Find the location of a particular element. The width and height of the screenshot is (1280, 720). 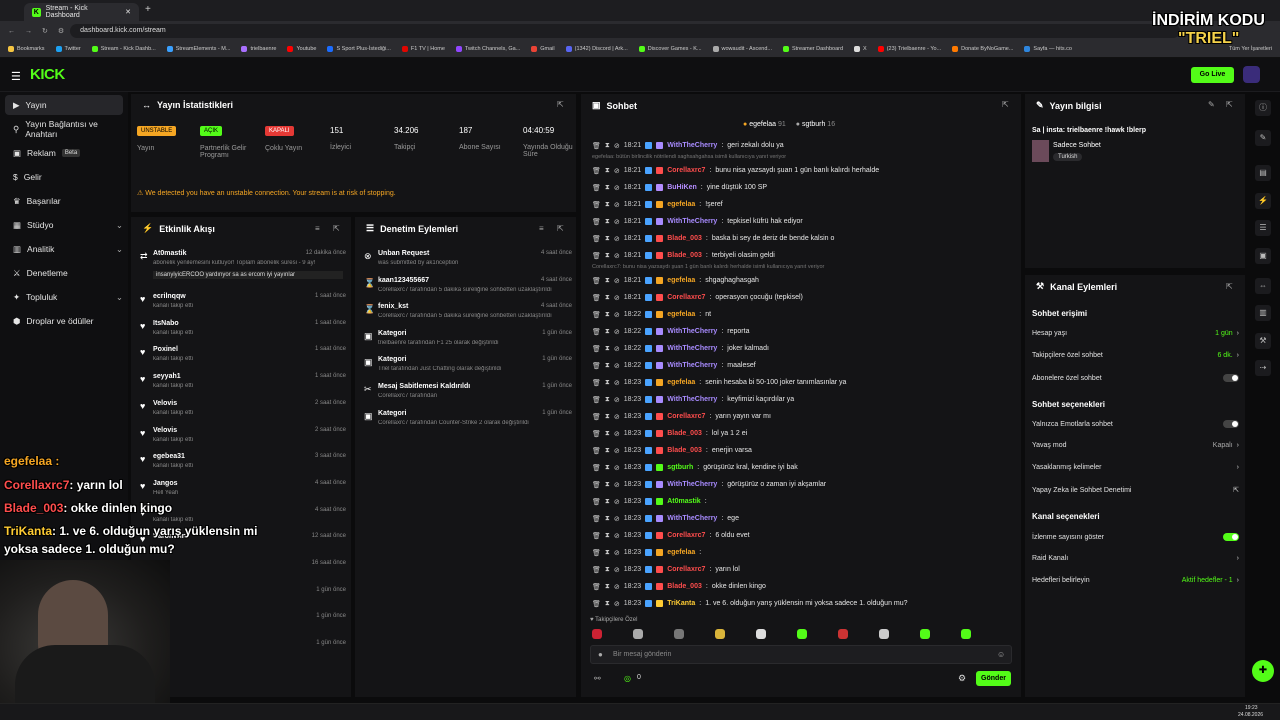

moderation-title: Kategori is located at coordinates (392, 413).